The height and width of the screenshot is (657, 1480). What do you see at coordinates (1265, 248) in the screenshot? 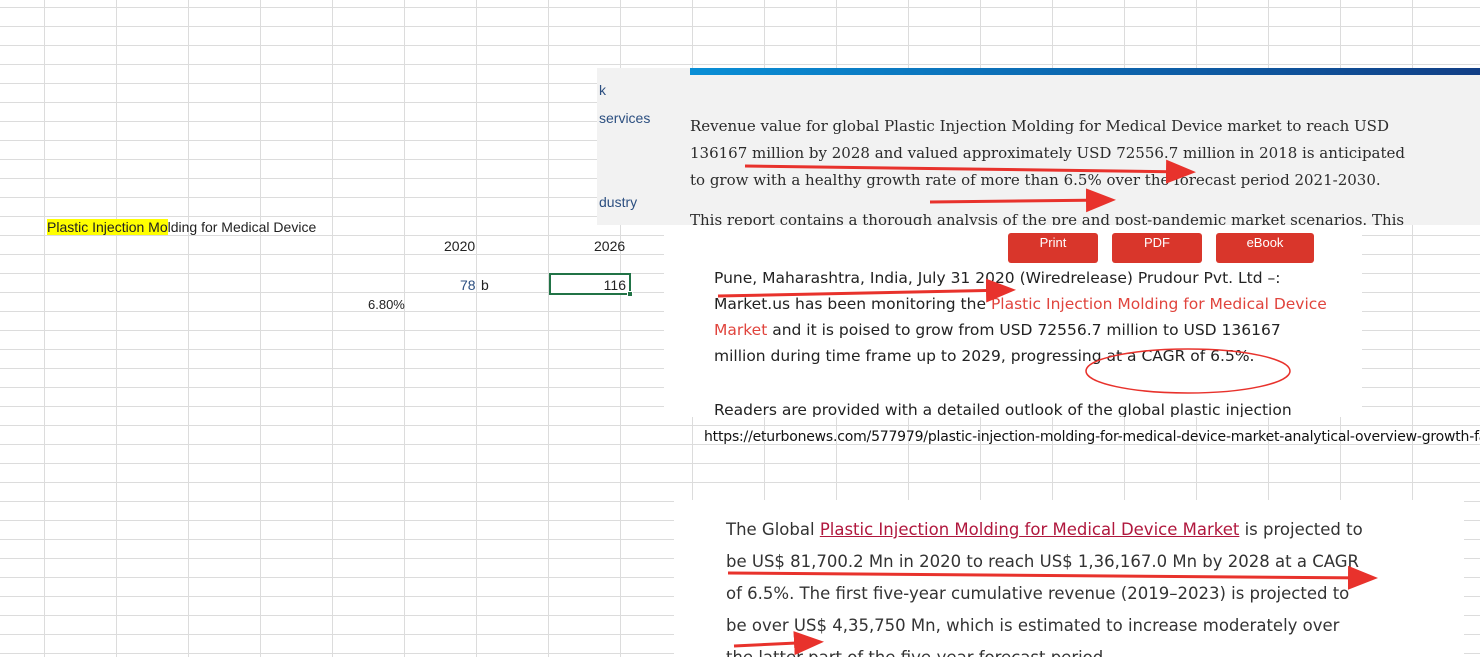
I see `ebook-button: eBook` at bounding box center [1265, 248].